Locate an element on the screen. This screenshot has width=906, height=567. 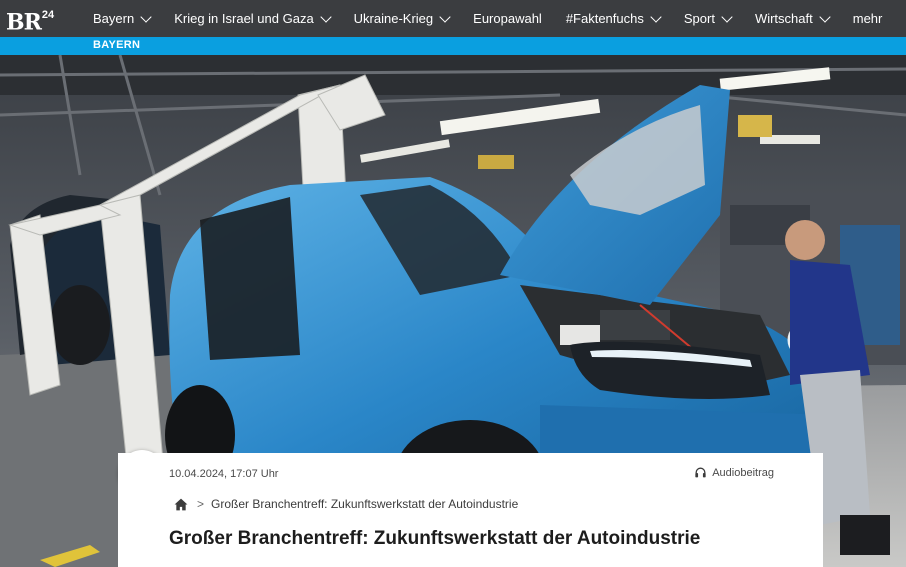
nav-item-bayern: Bayern is located at coordinates (122, 18).